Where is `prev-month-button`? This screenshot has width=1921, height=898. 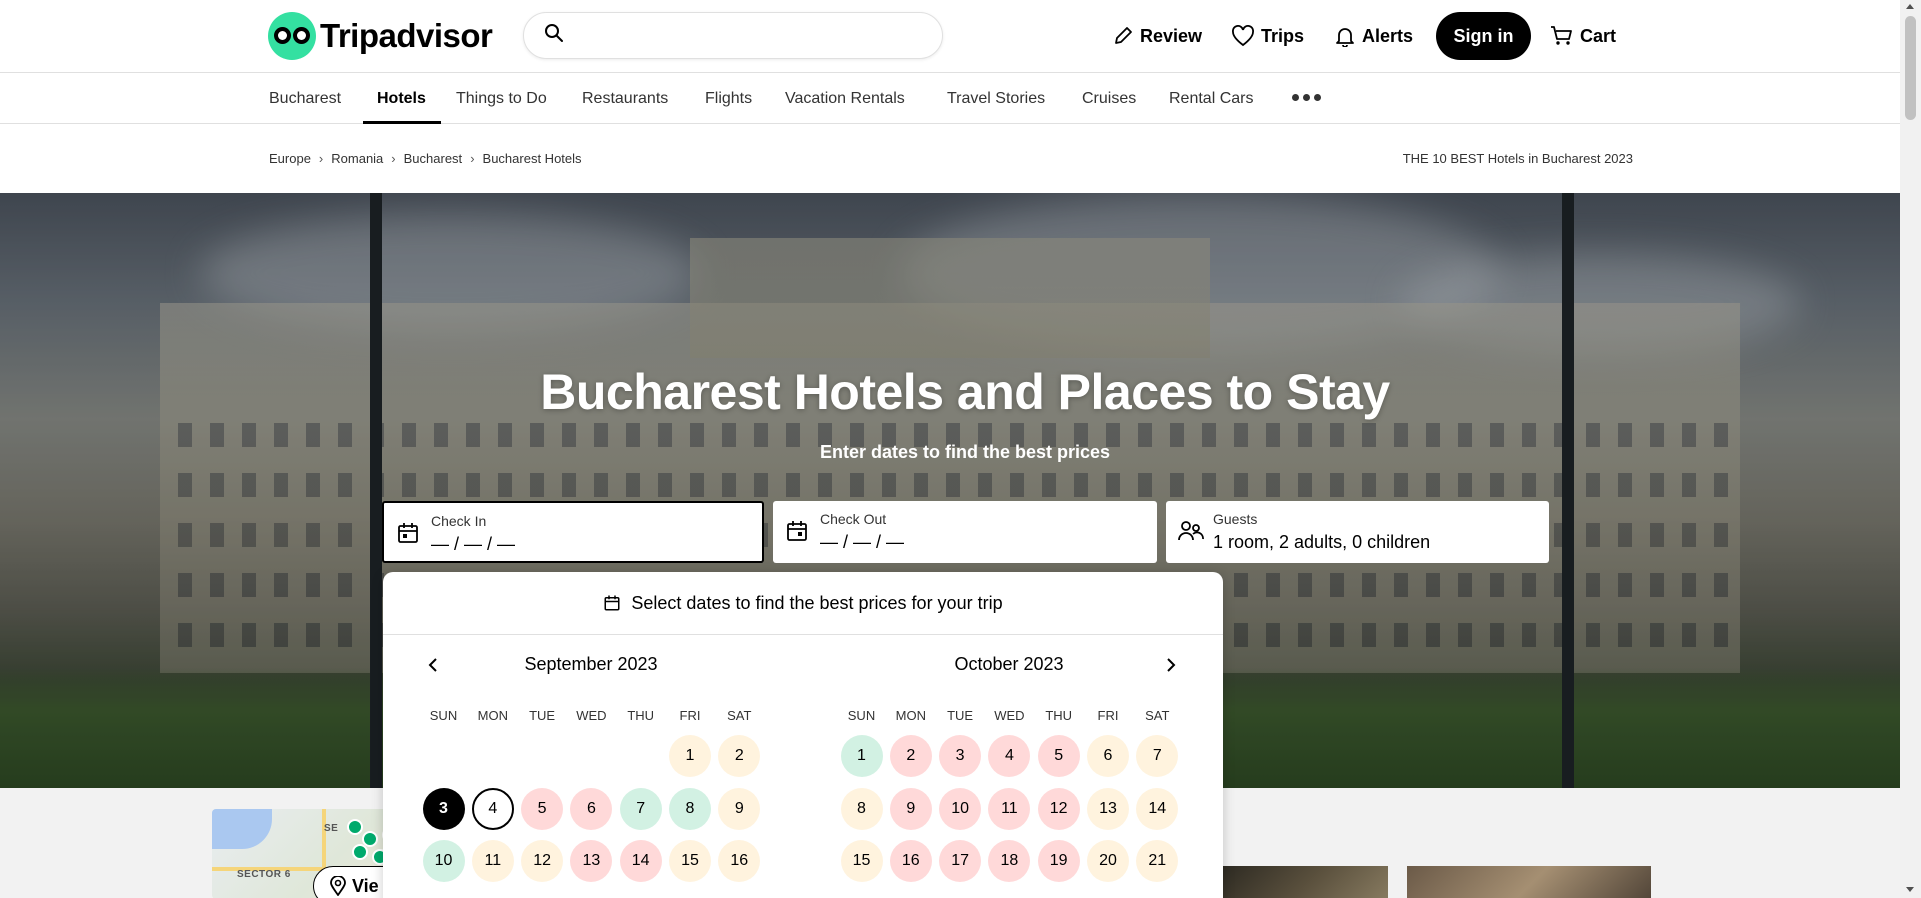 prev-month-button is located at coordinates (433, 665).